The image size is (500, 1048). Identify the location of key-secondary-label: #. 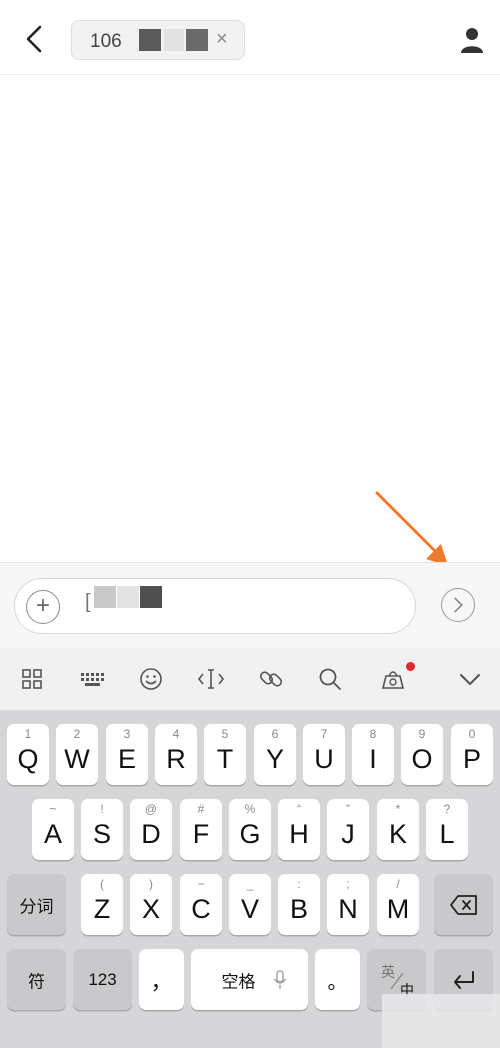
(201, 809).